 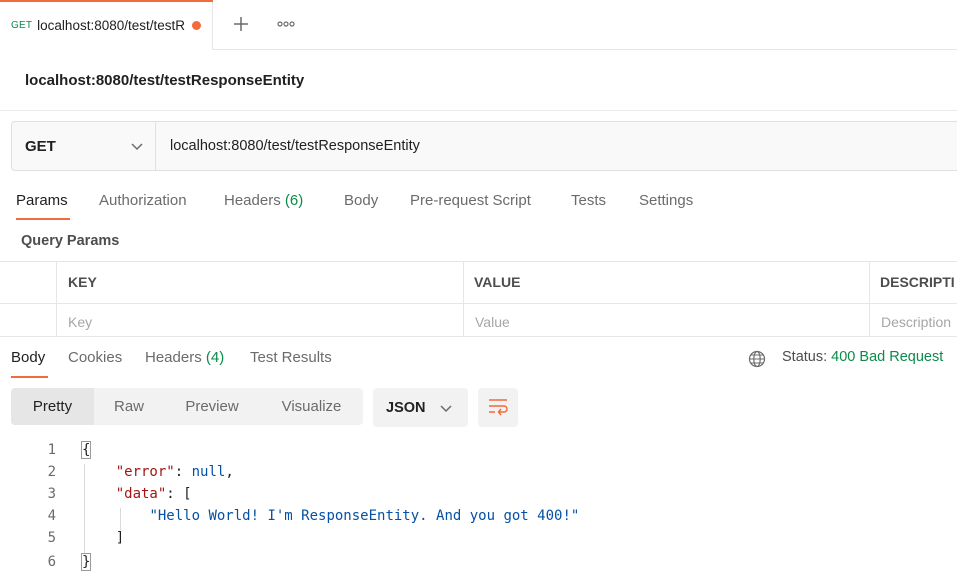 I want to click on tab-tests: Tests, so click(x=588, y=200).